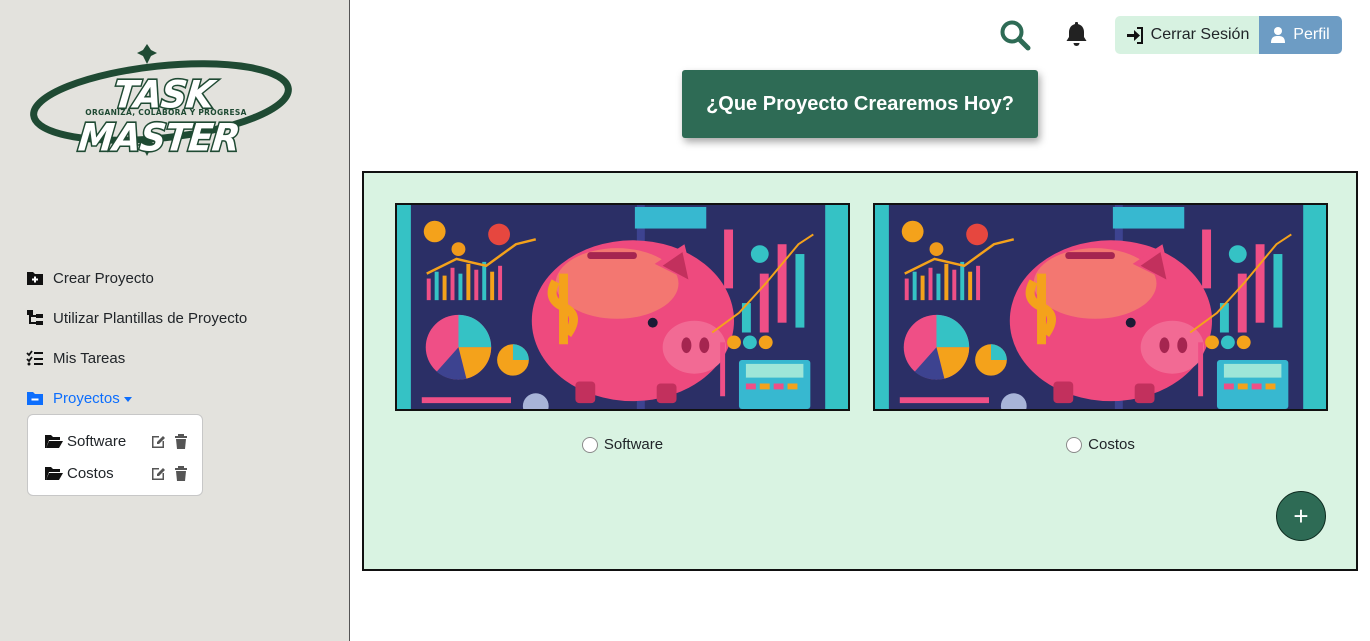  I want to click on sidebar-item-crear-proyecto: Crear Proyecto, so click(136, 278).